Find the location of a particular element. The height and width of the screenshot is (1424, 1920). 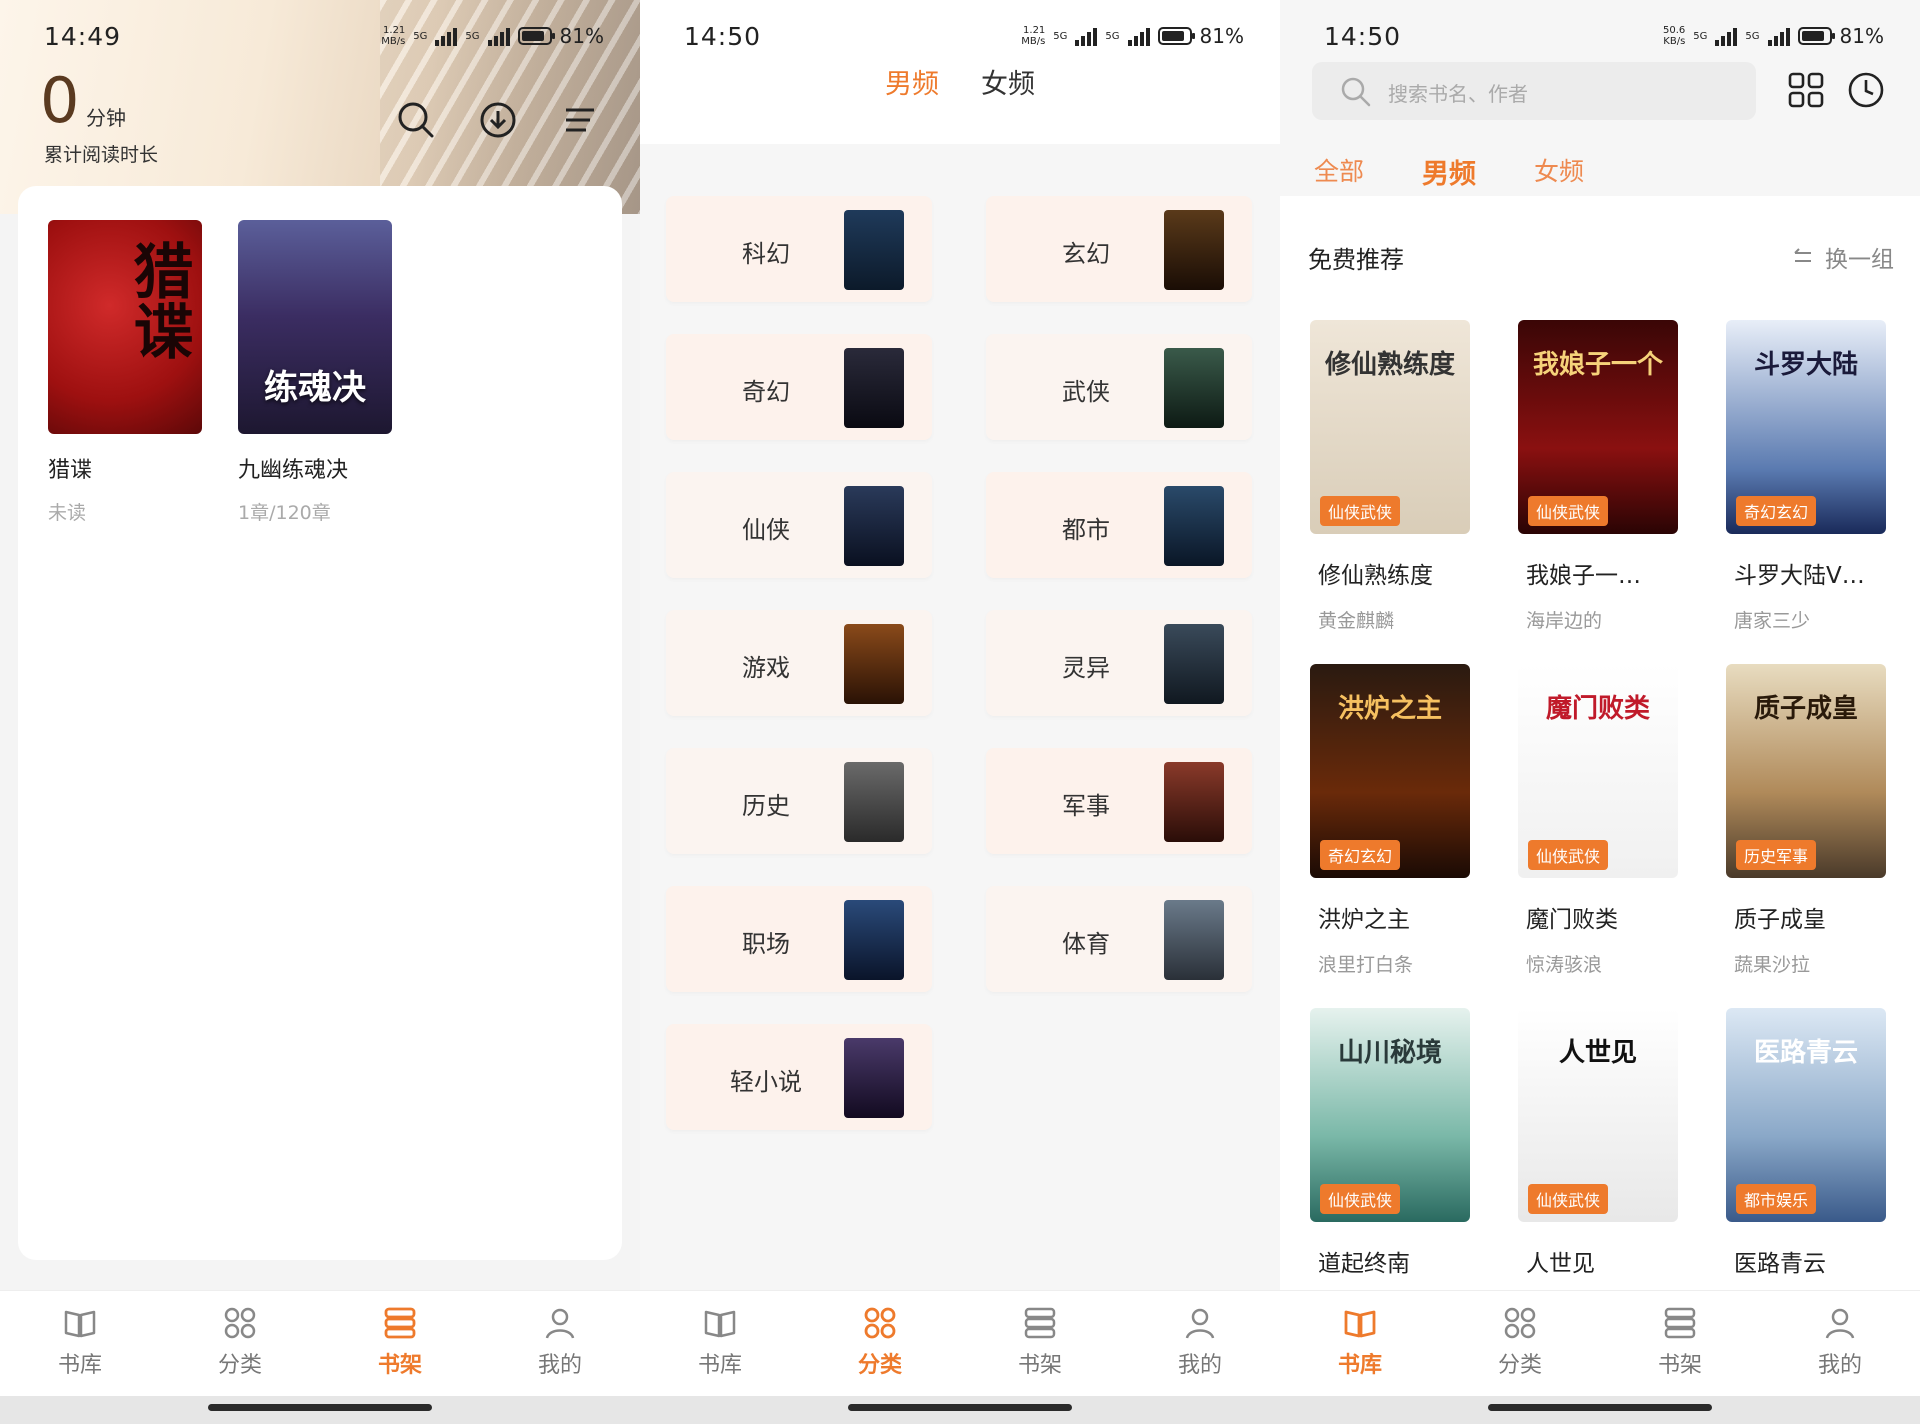

battery-level: 81% is located at coordinates (1221, 36).